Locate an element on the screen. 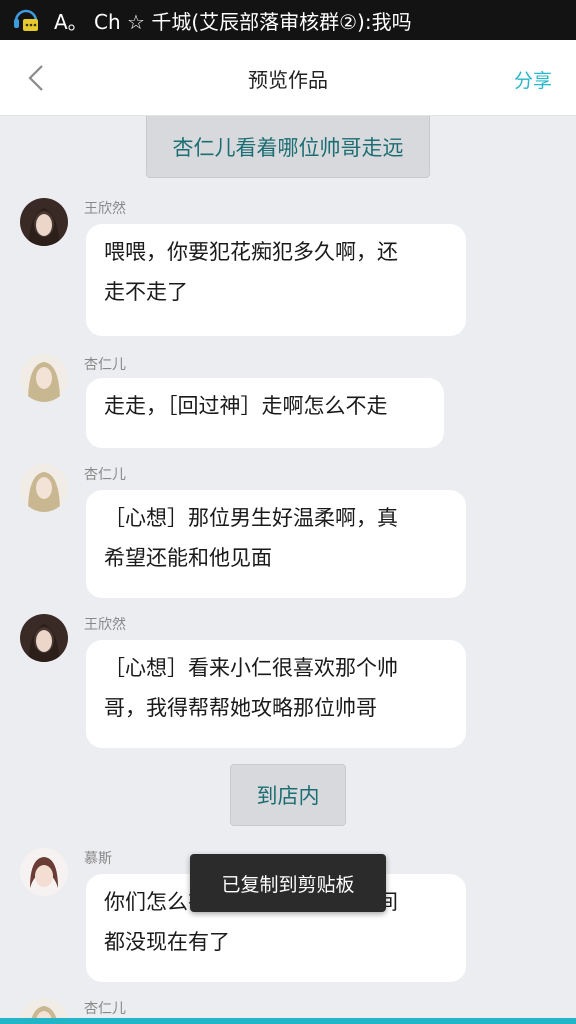 This screenshot has height=1024, width=576. message-line: 走走，［回过神］走啊怎么不走 is located at coordinates (246, 406).